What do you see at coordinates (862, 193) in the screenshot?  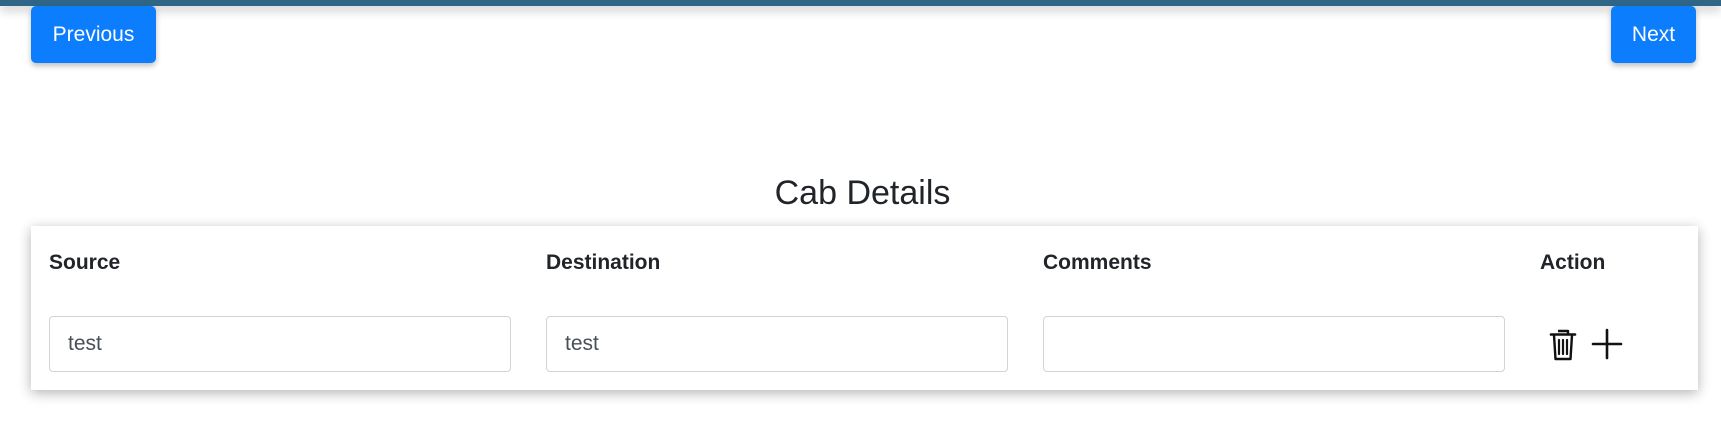 I see `section-title: Cab Details` at bounding box center [862, 193].